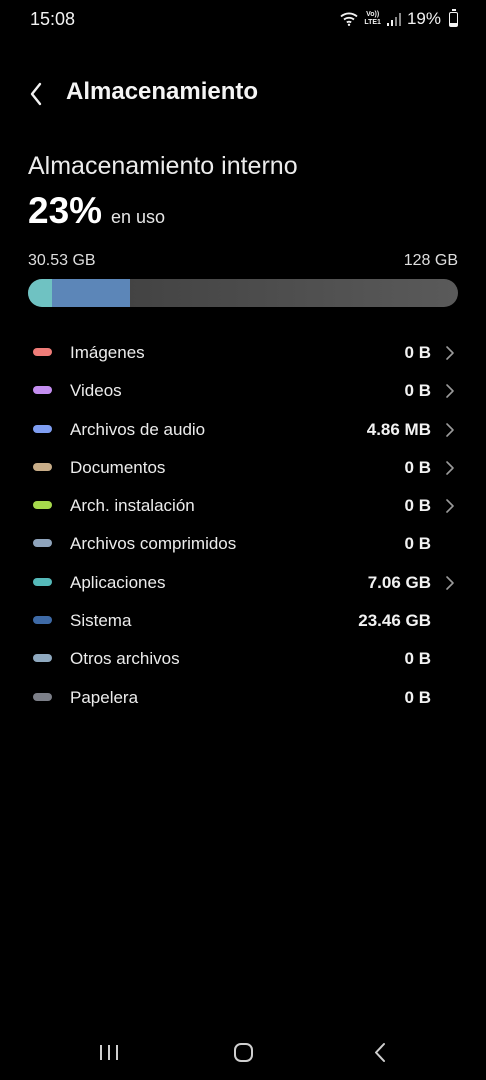 Image resolution: width=486 pixels, height=1080 pixels. I want to click on battery-icon, so click(453, 17).